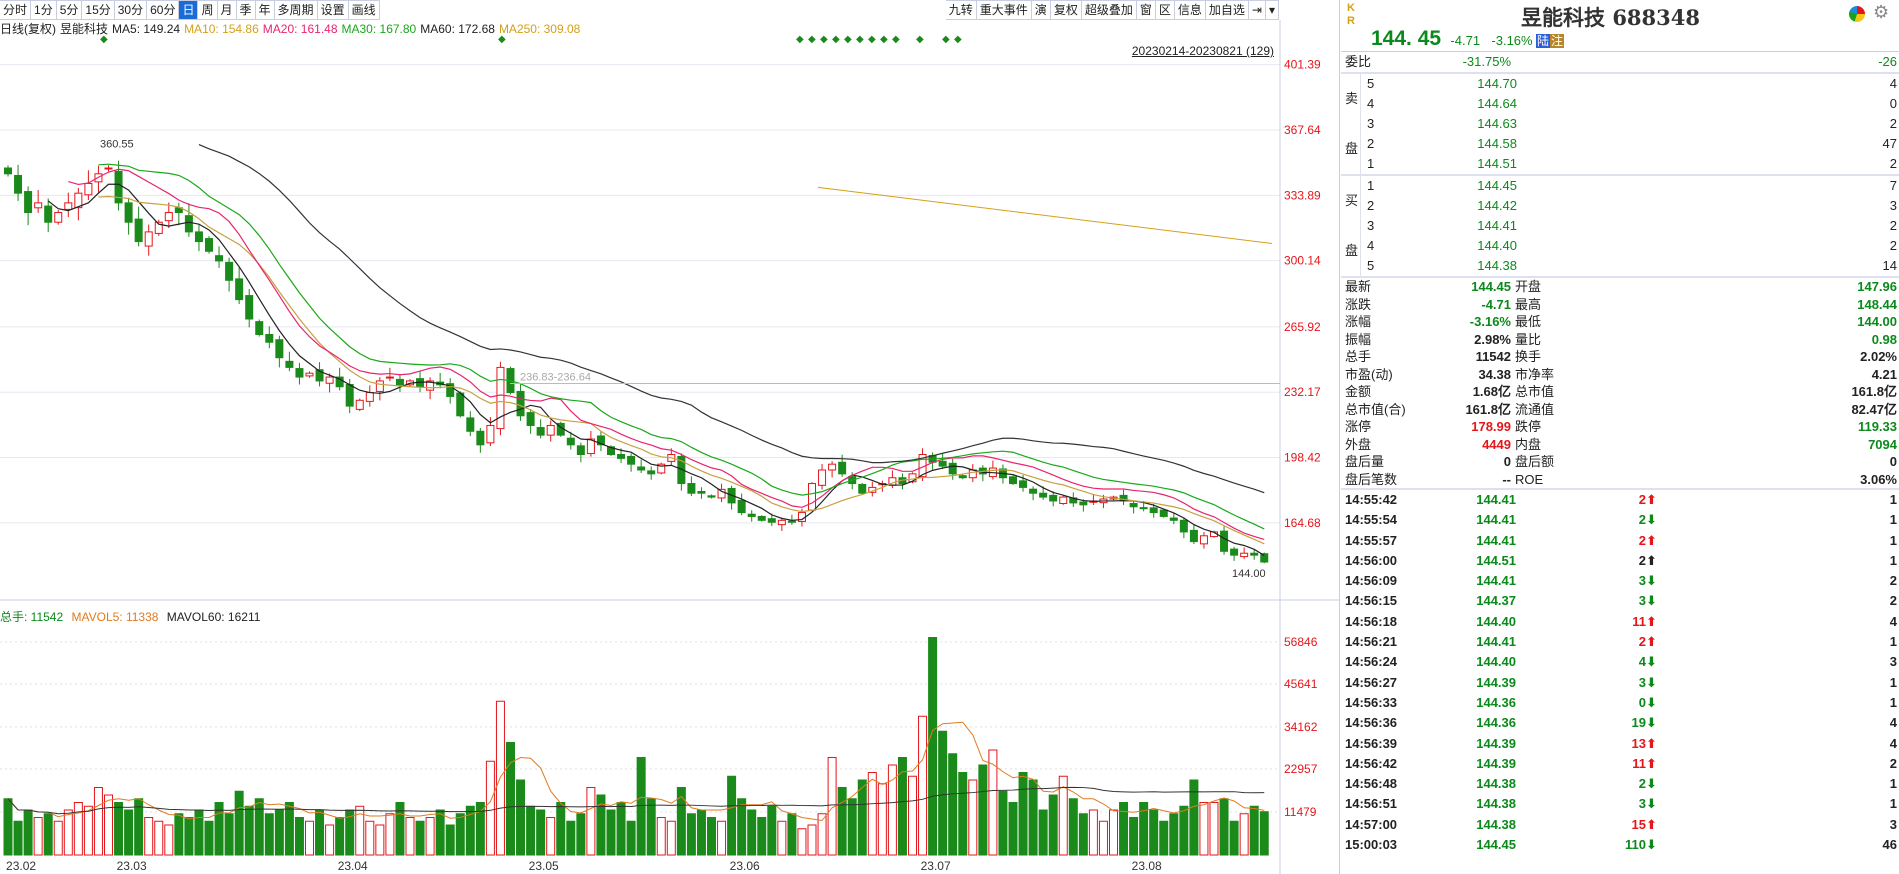  I want to click on period-tab: 5分, so click(69, 10).